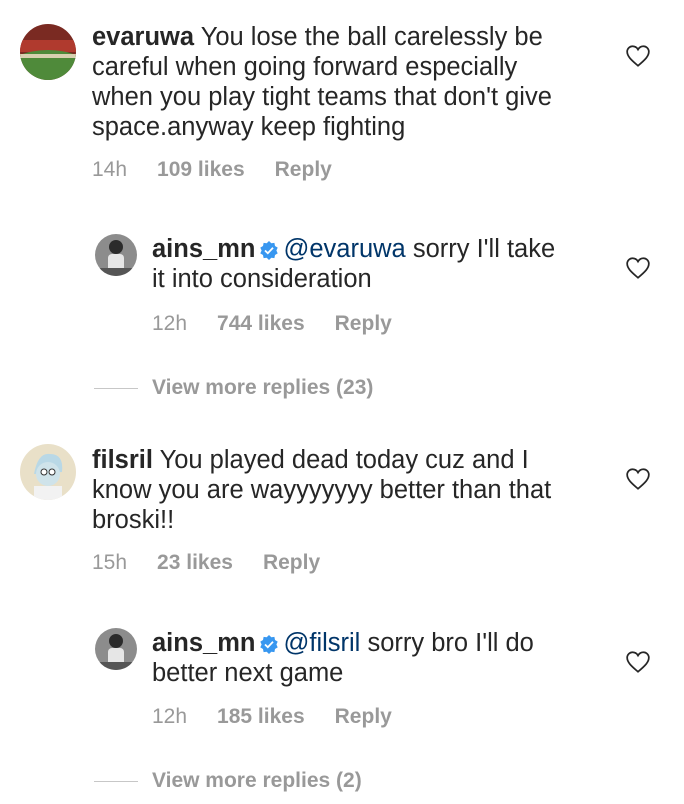 The width and height of the screenshot is (684, 804). Describe the element at coordinates (201, 170) in the screenshot. I see `likes-count: 109 likes` at that location.